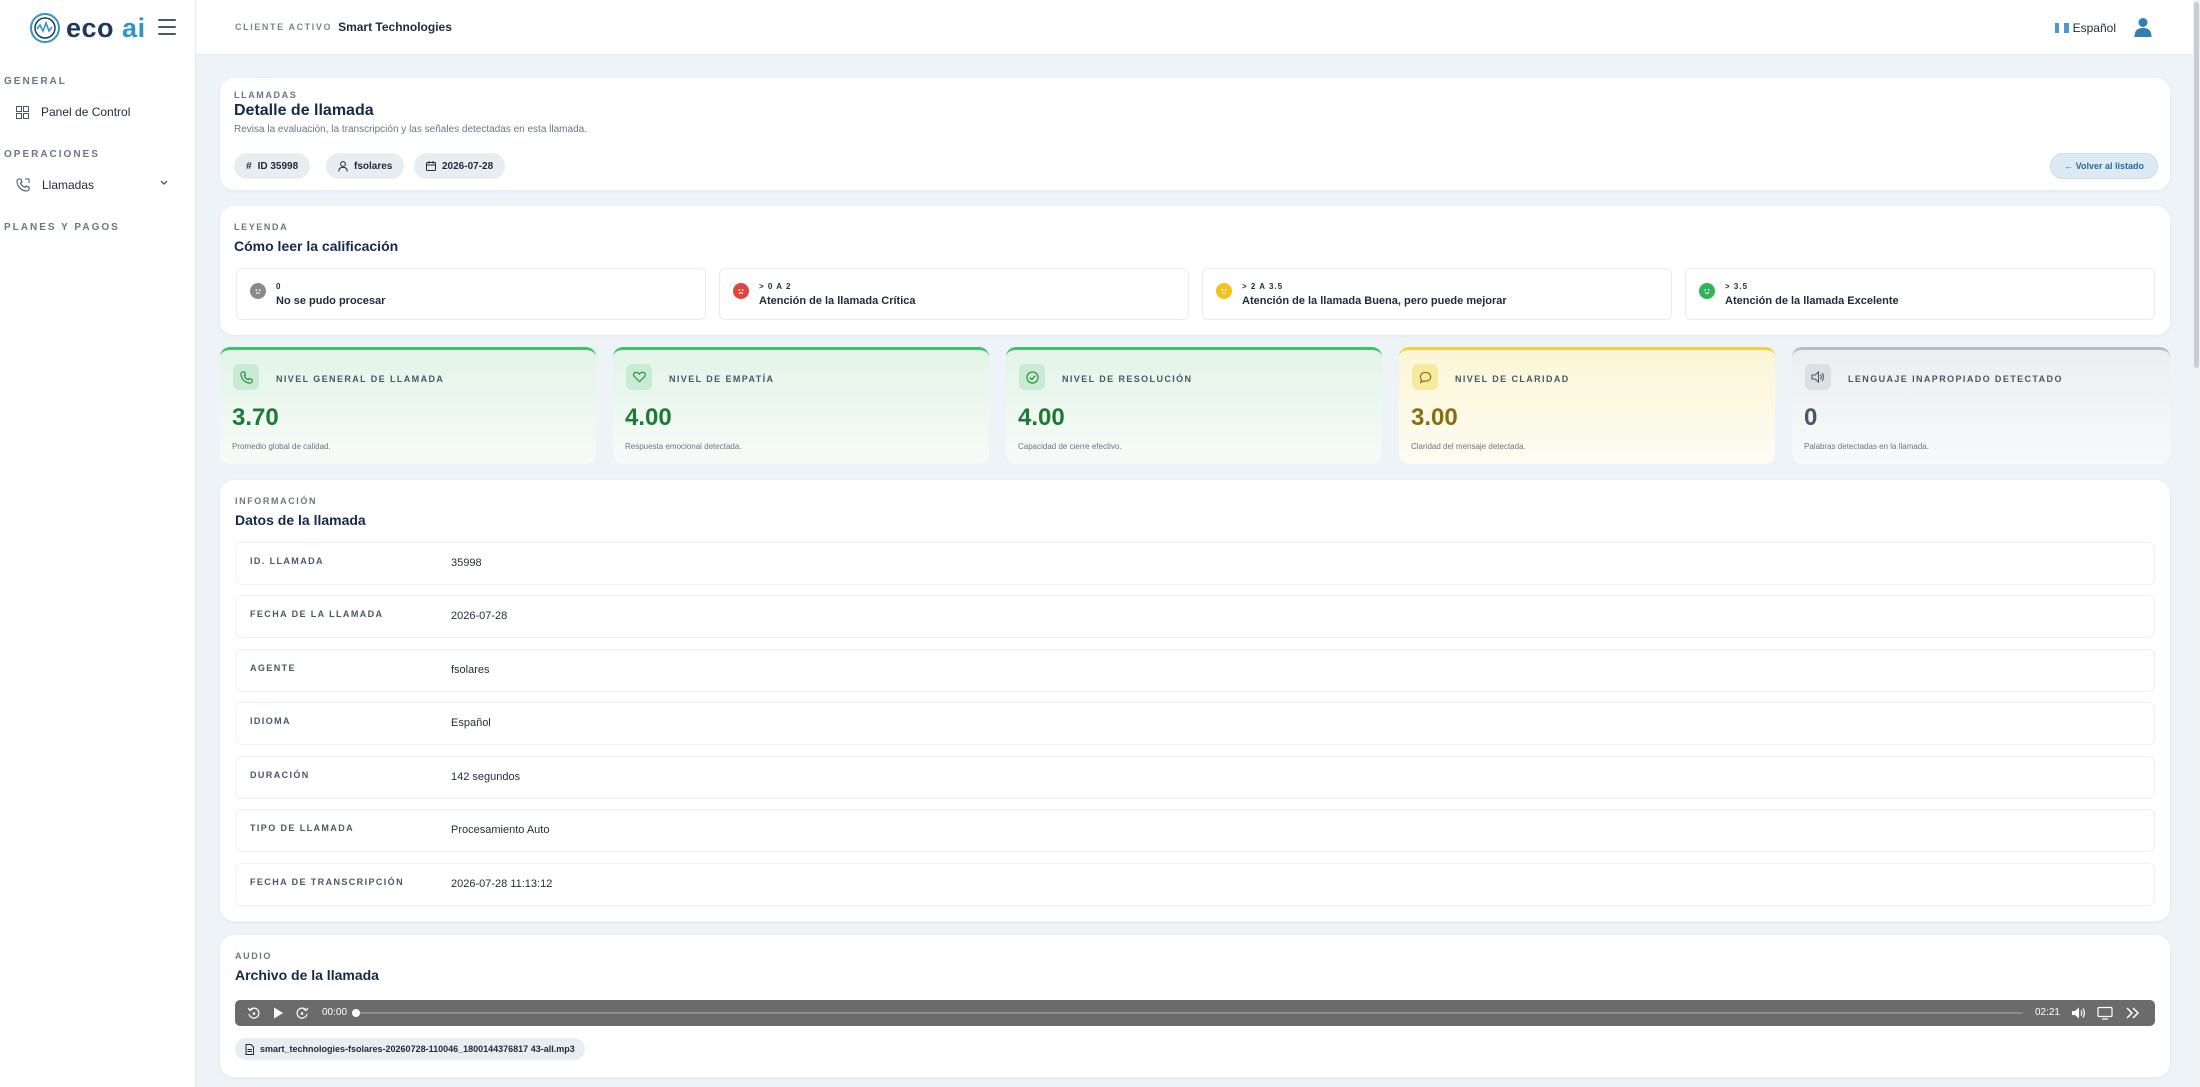 Image resolution: width=2200 pixels, height=1087 pixels. I want to click on meh-face-icon, so click(1224, 291).